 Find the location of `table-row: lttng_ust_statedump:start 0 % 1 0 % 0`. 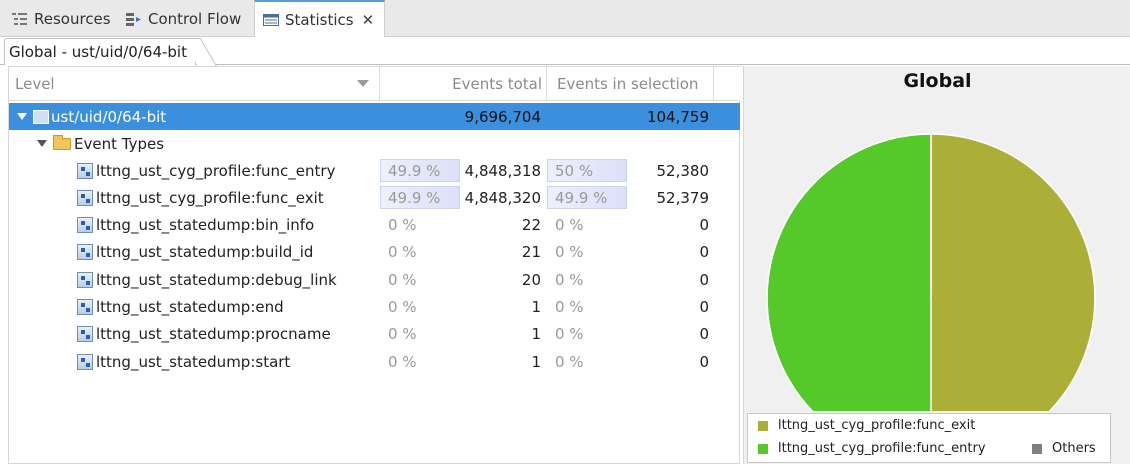

table-row: lttng_ust_statedump:start 0 % 1 0 % 0 is located at coordinates (374, 361).